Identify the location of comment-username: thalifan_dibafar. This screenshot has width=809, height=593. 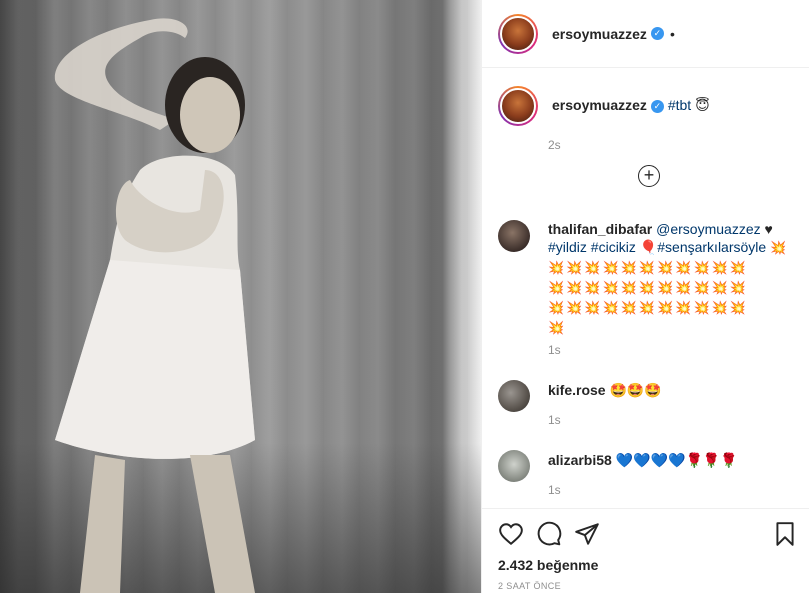
(600, 229).